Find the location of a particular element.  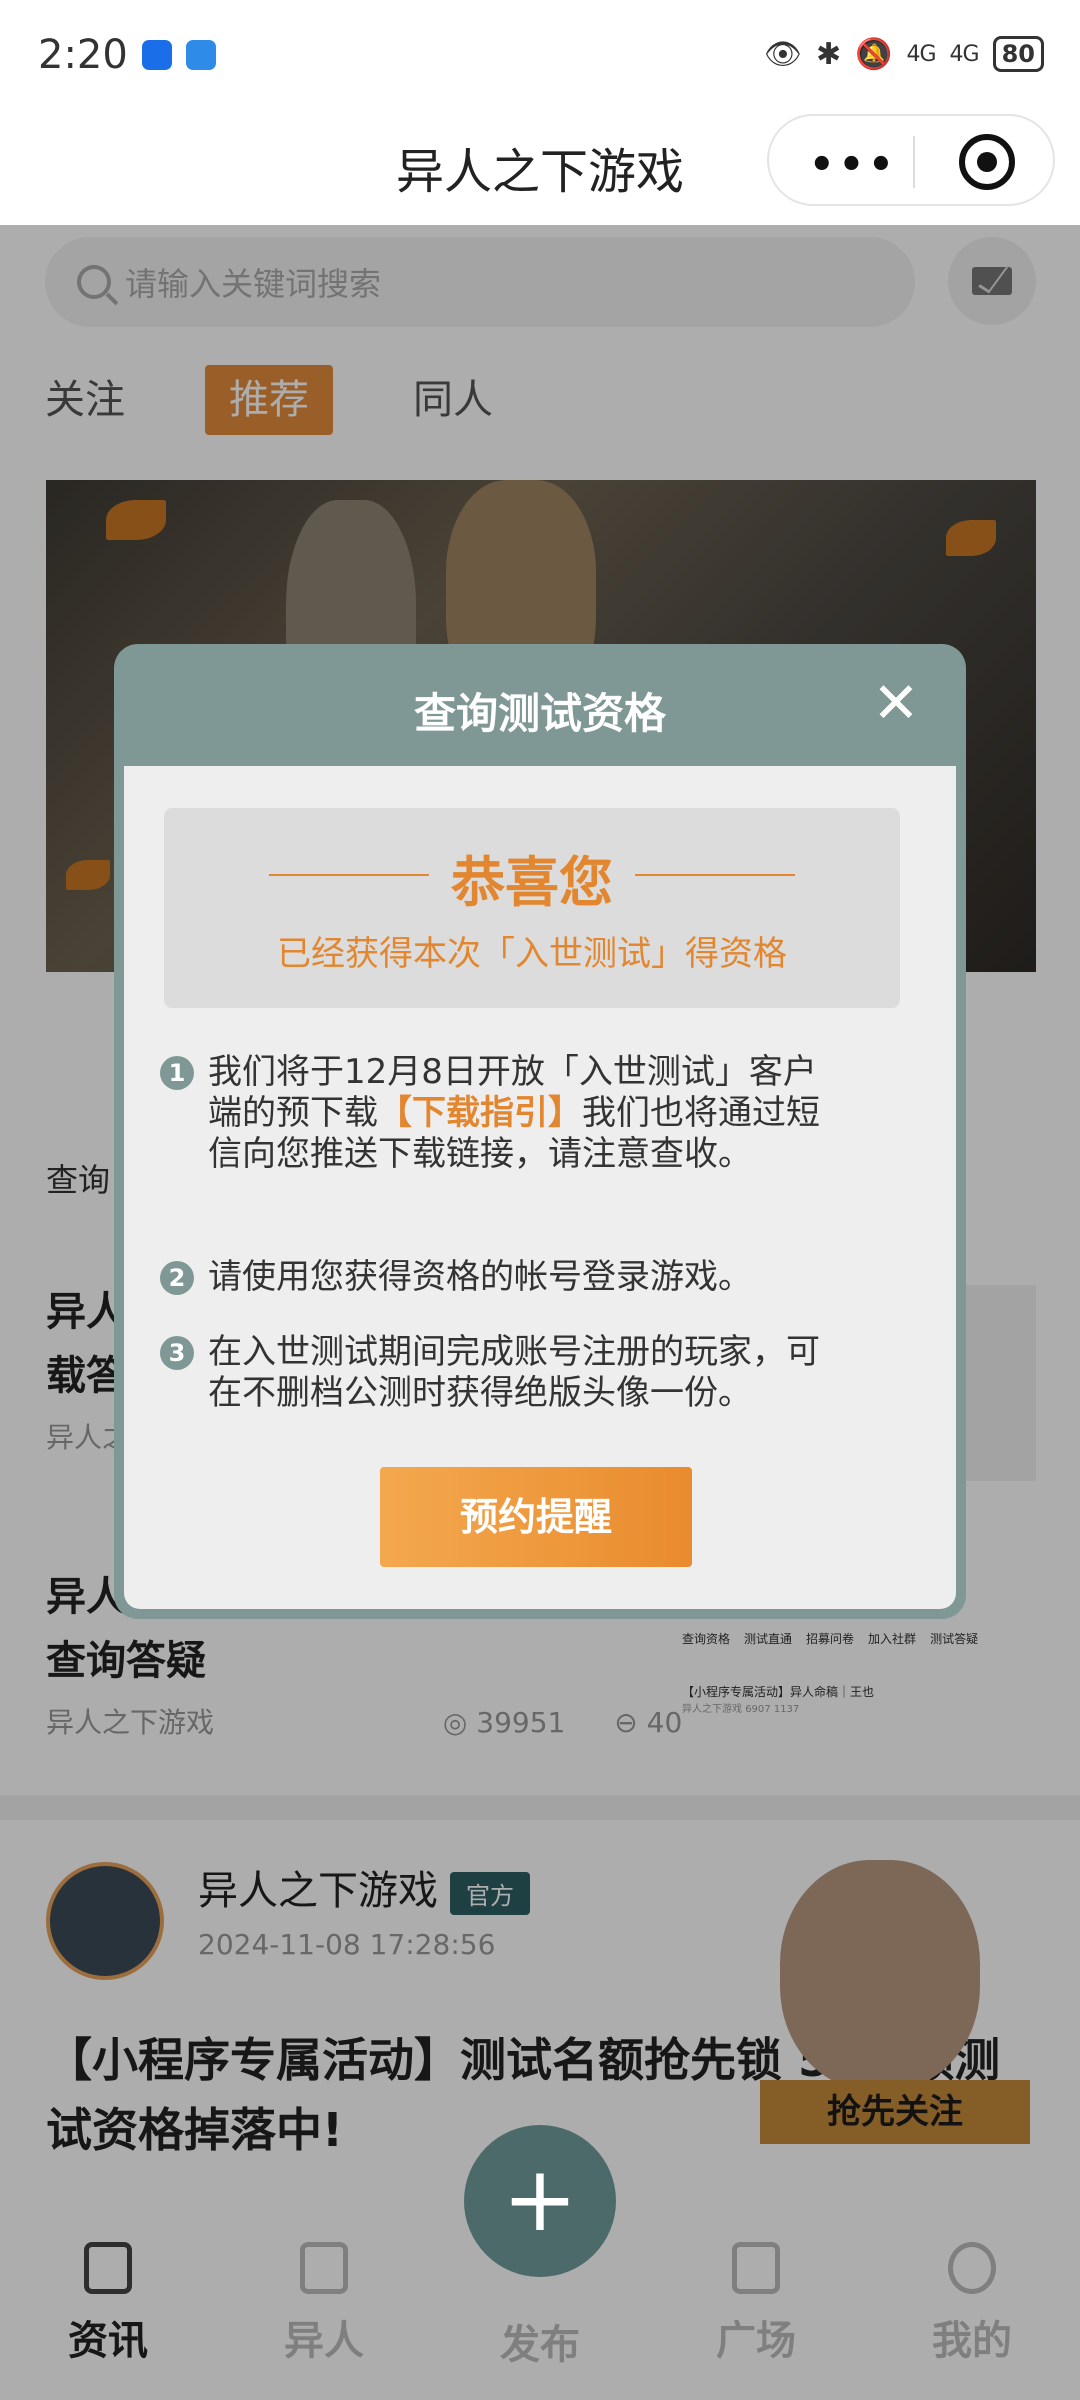

miniprogram-capsule: ••• is located at coordinates (911, 160).